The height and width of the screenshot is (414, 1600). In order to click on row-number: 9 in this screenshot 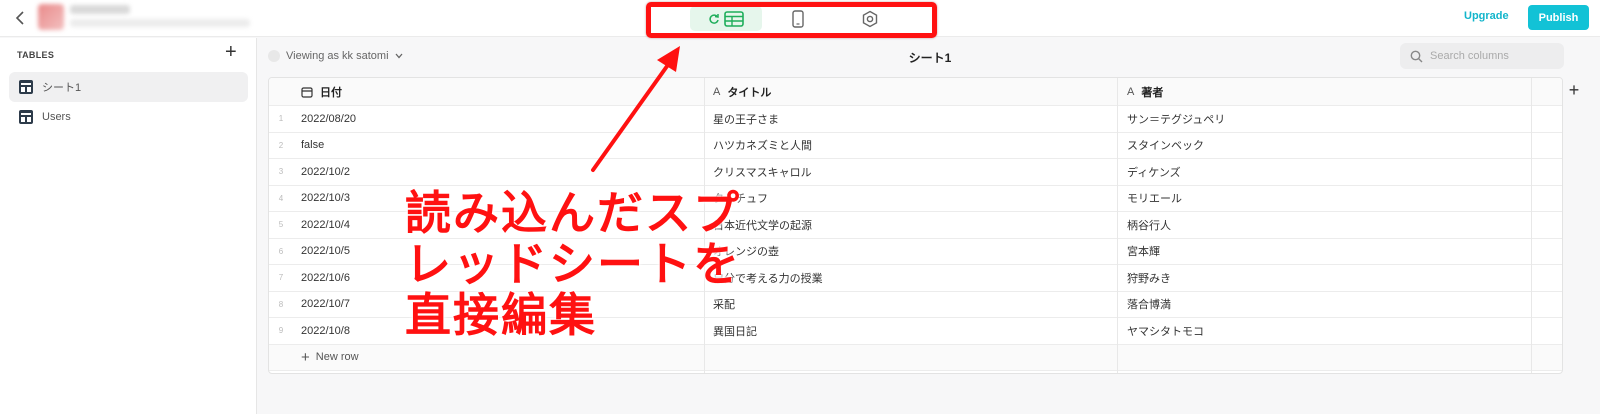, I will do `click(281, 331)`.